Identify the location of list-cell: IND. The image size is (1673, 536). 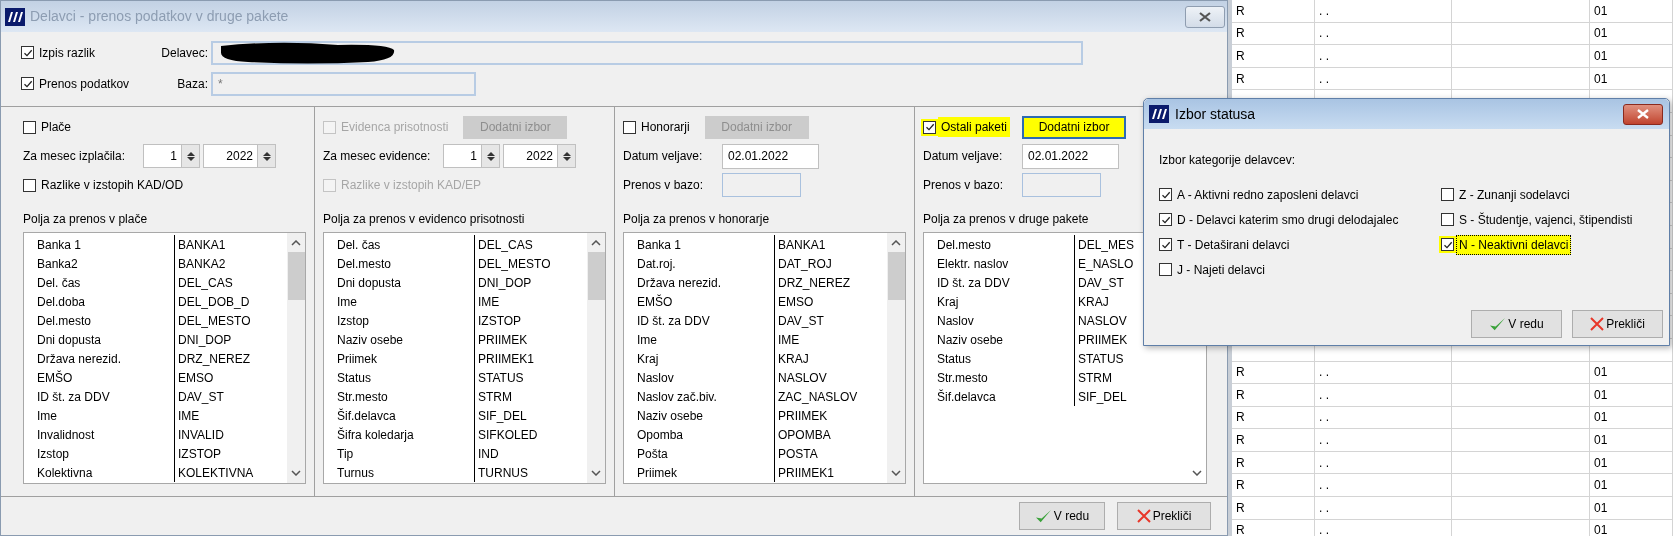
(486, 453).